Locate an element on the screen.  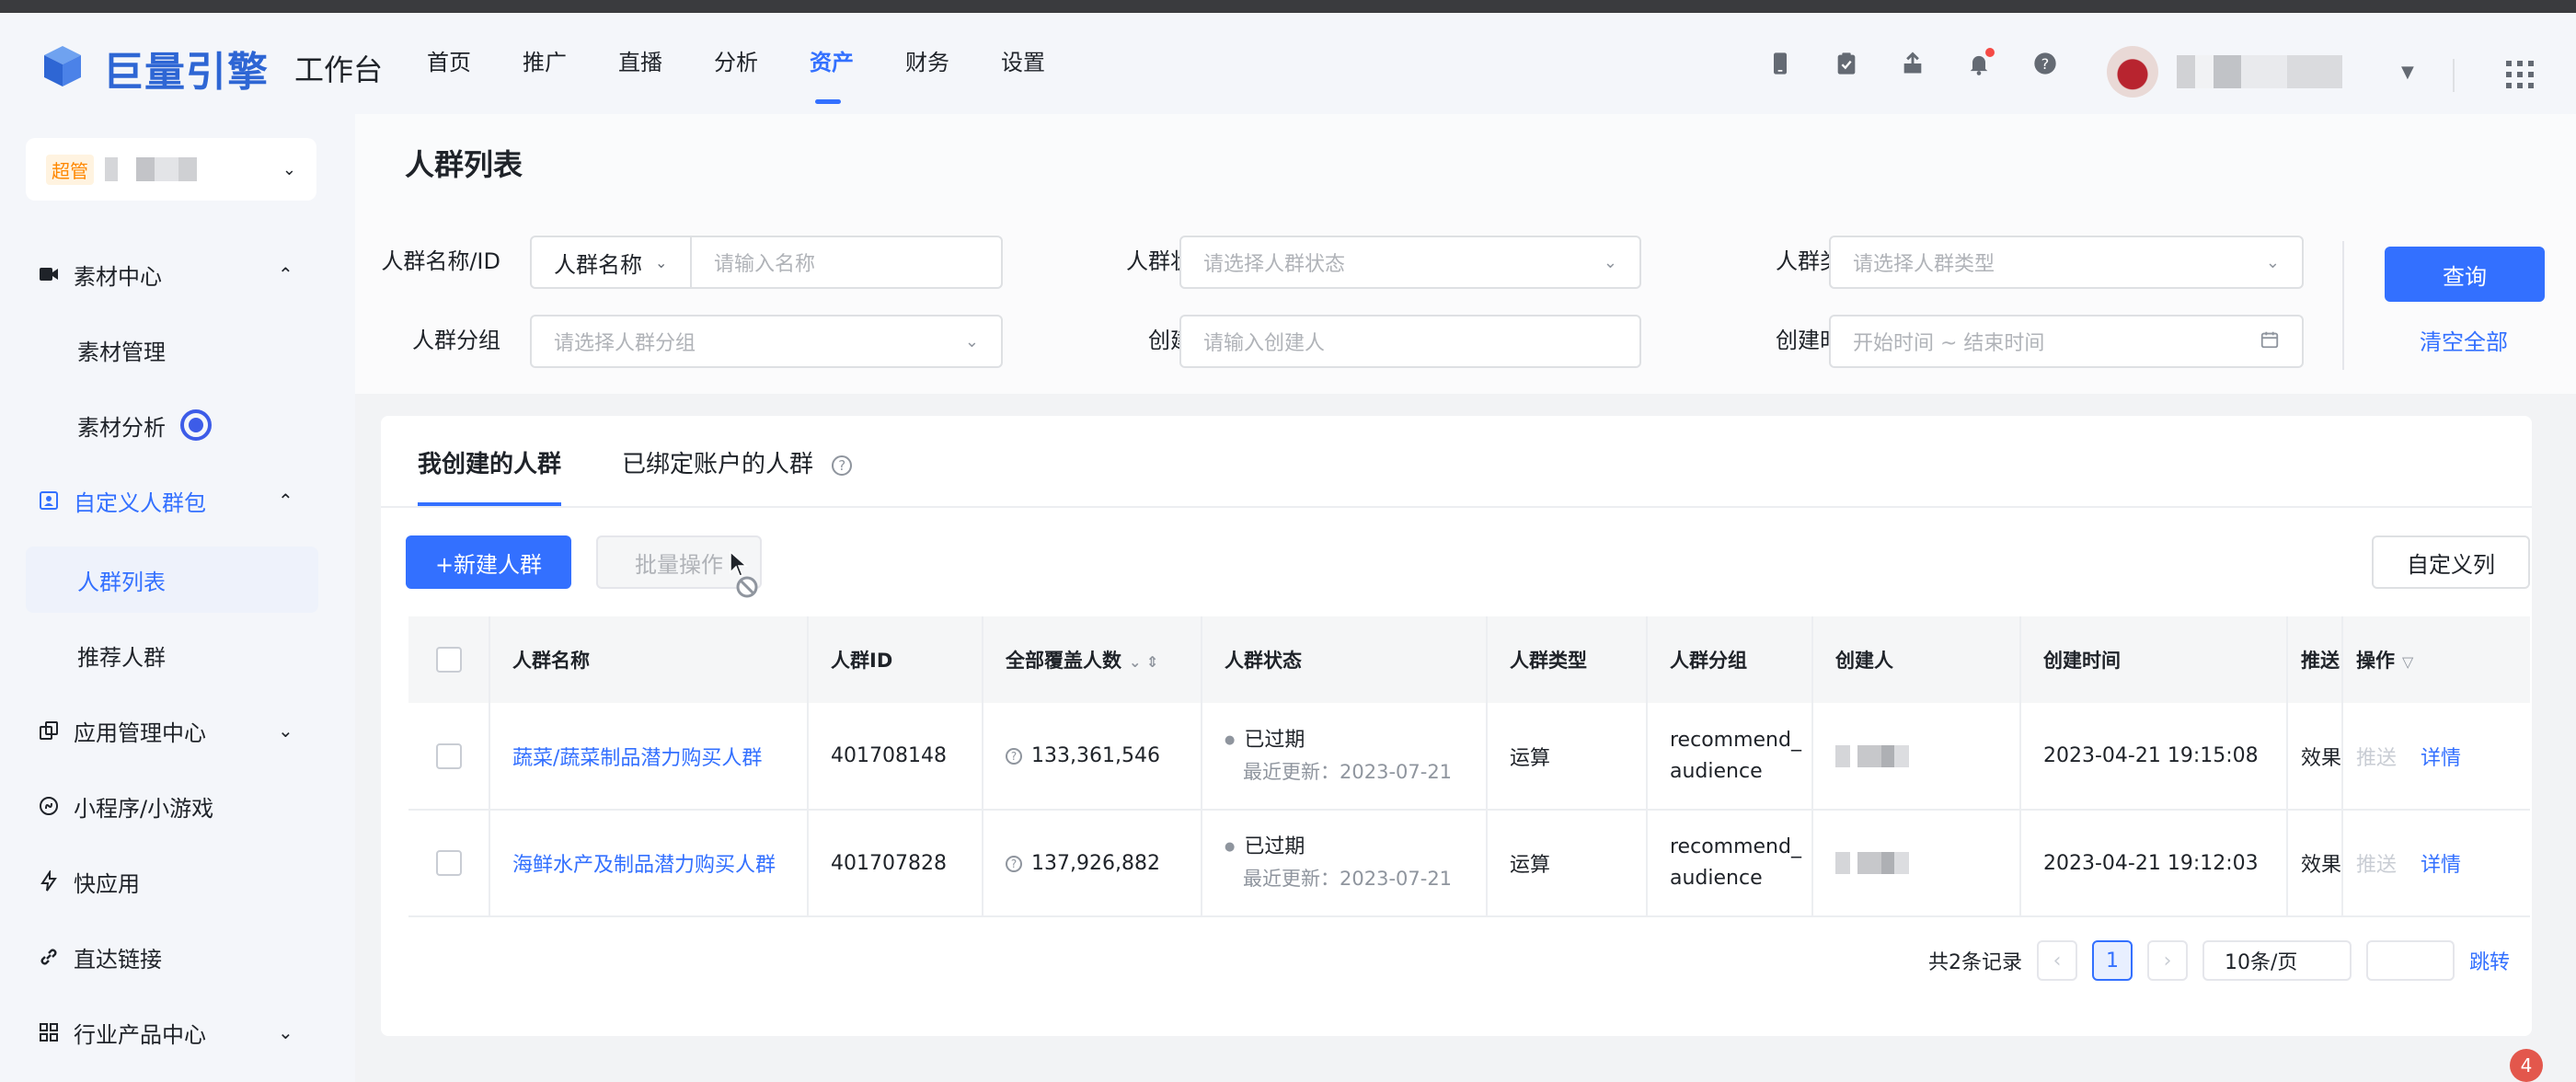
audience-group-value: recommend_ audience is located at coordinates (1735, 862).